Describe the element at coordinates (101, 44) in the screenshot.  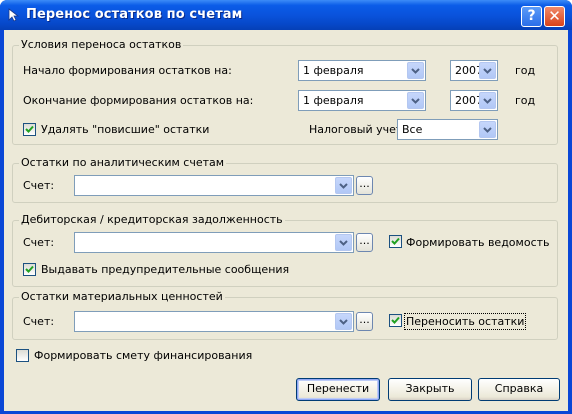
I see `group-title: Условия переноса остатков` at that location.